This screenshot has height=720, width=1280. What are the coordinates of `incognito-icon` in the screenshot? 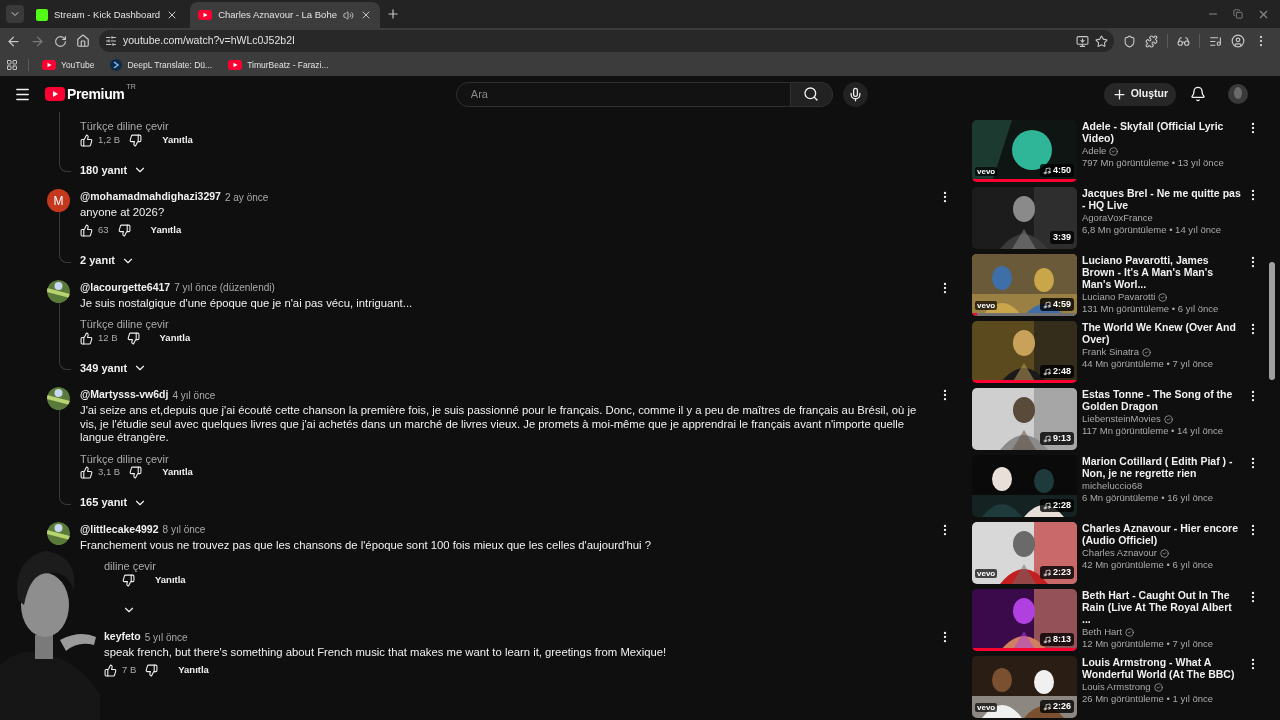 It's located at (1183, 41).